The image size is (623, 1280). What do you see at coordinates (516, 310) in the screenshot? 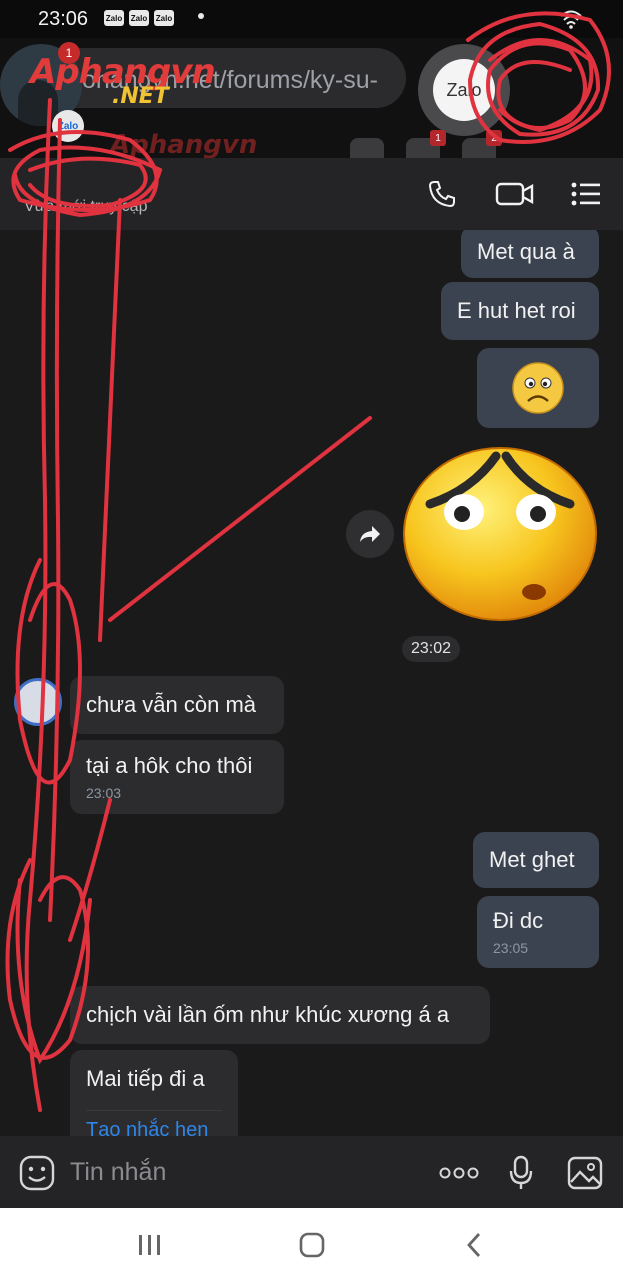
I see `message-text: E hut het roi` at bounding box center [516, 310].